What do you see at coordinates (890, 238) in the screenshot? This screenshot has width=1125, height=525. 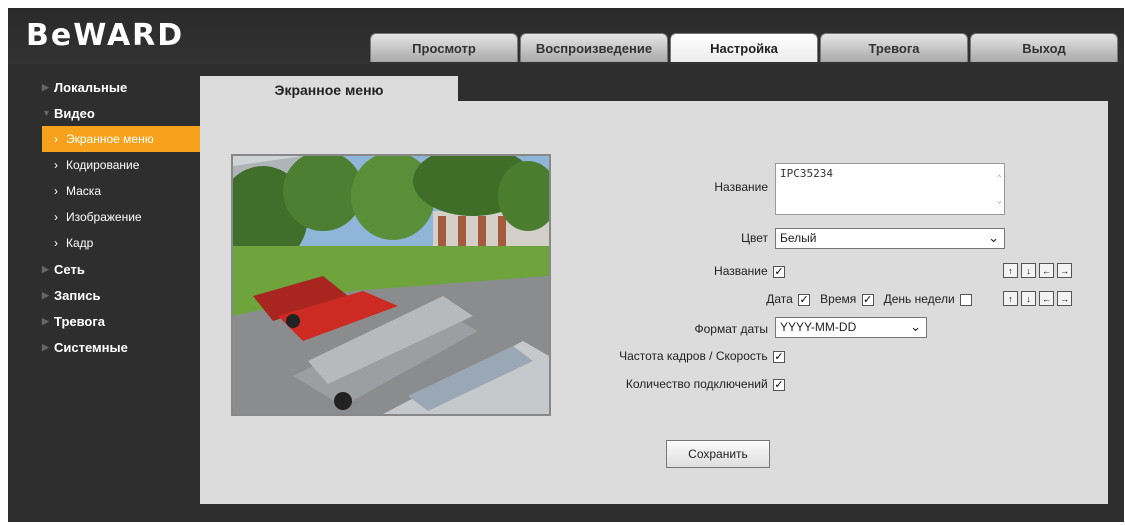 I see `color-select: Белый ⌄` at bounding box center [890, 238].